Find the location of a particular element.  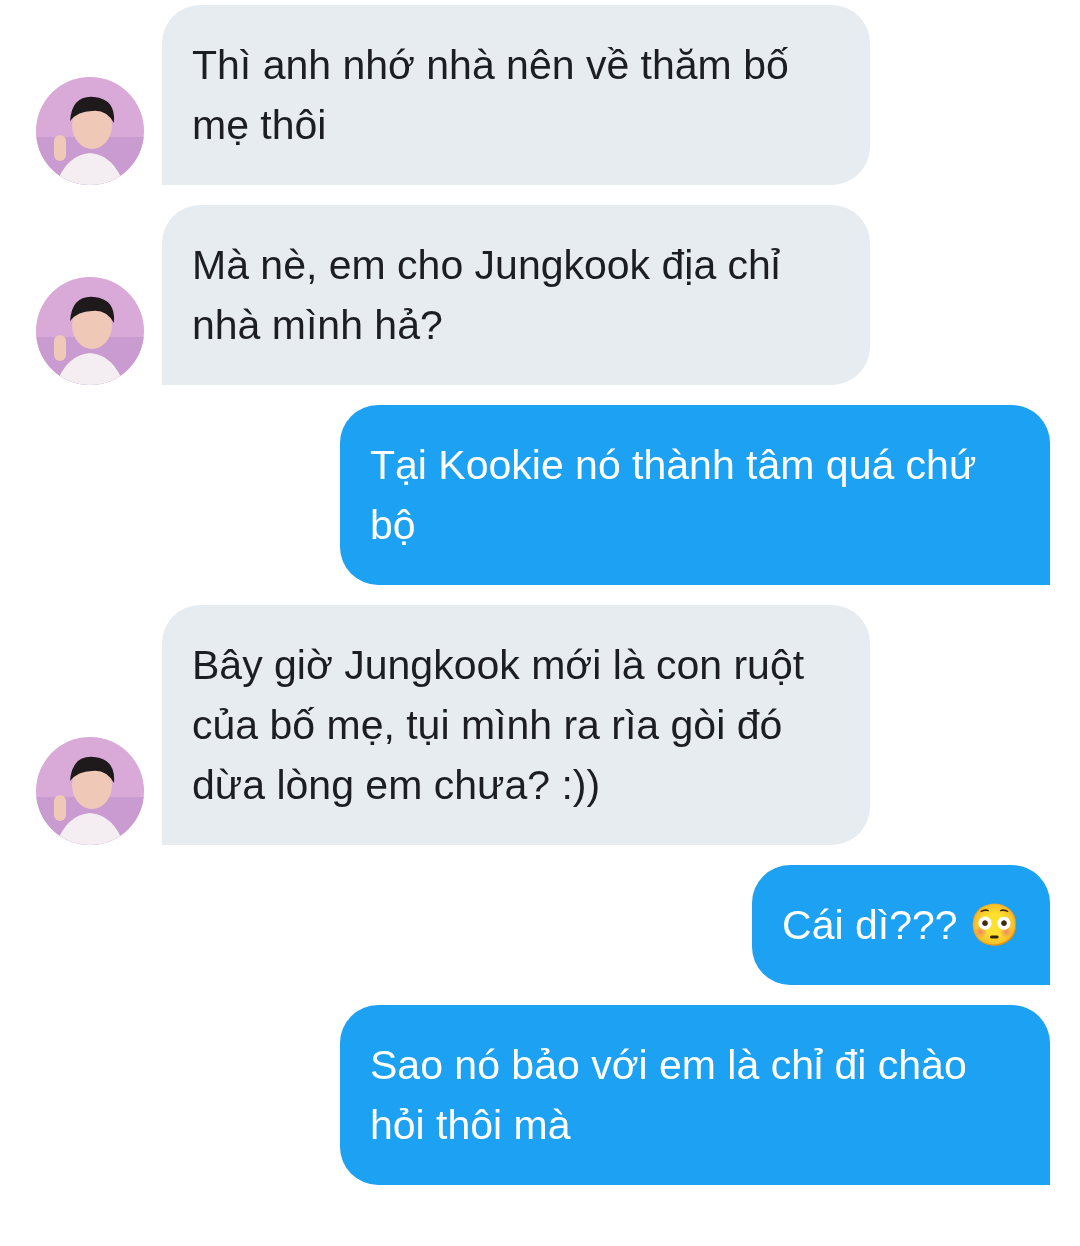

sent-message: Cái dì??? 😳 is located at coordinates (901, 925).